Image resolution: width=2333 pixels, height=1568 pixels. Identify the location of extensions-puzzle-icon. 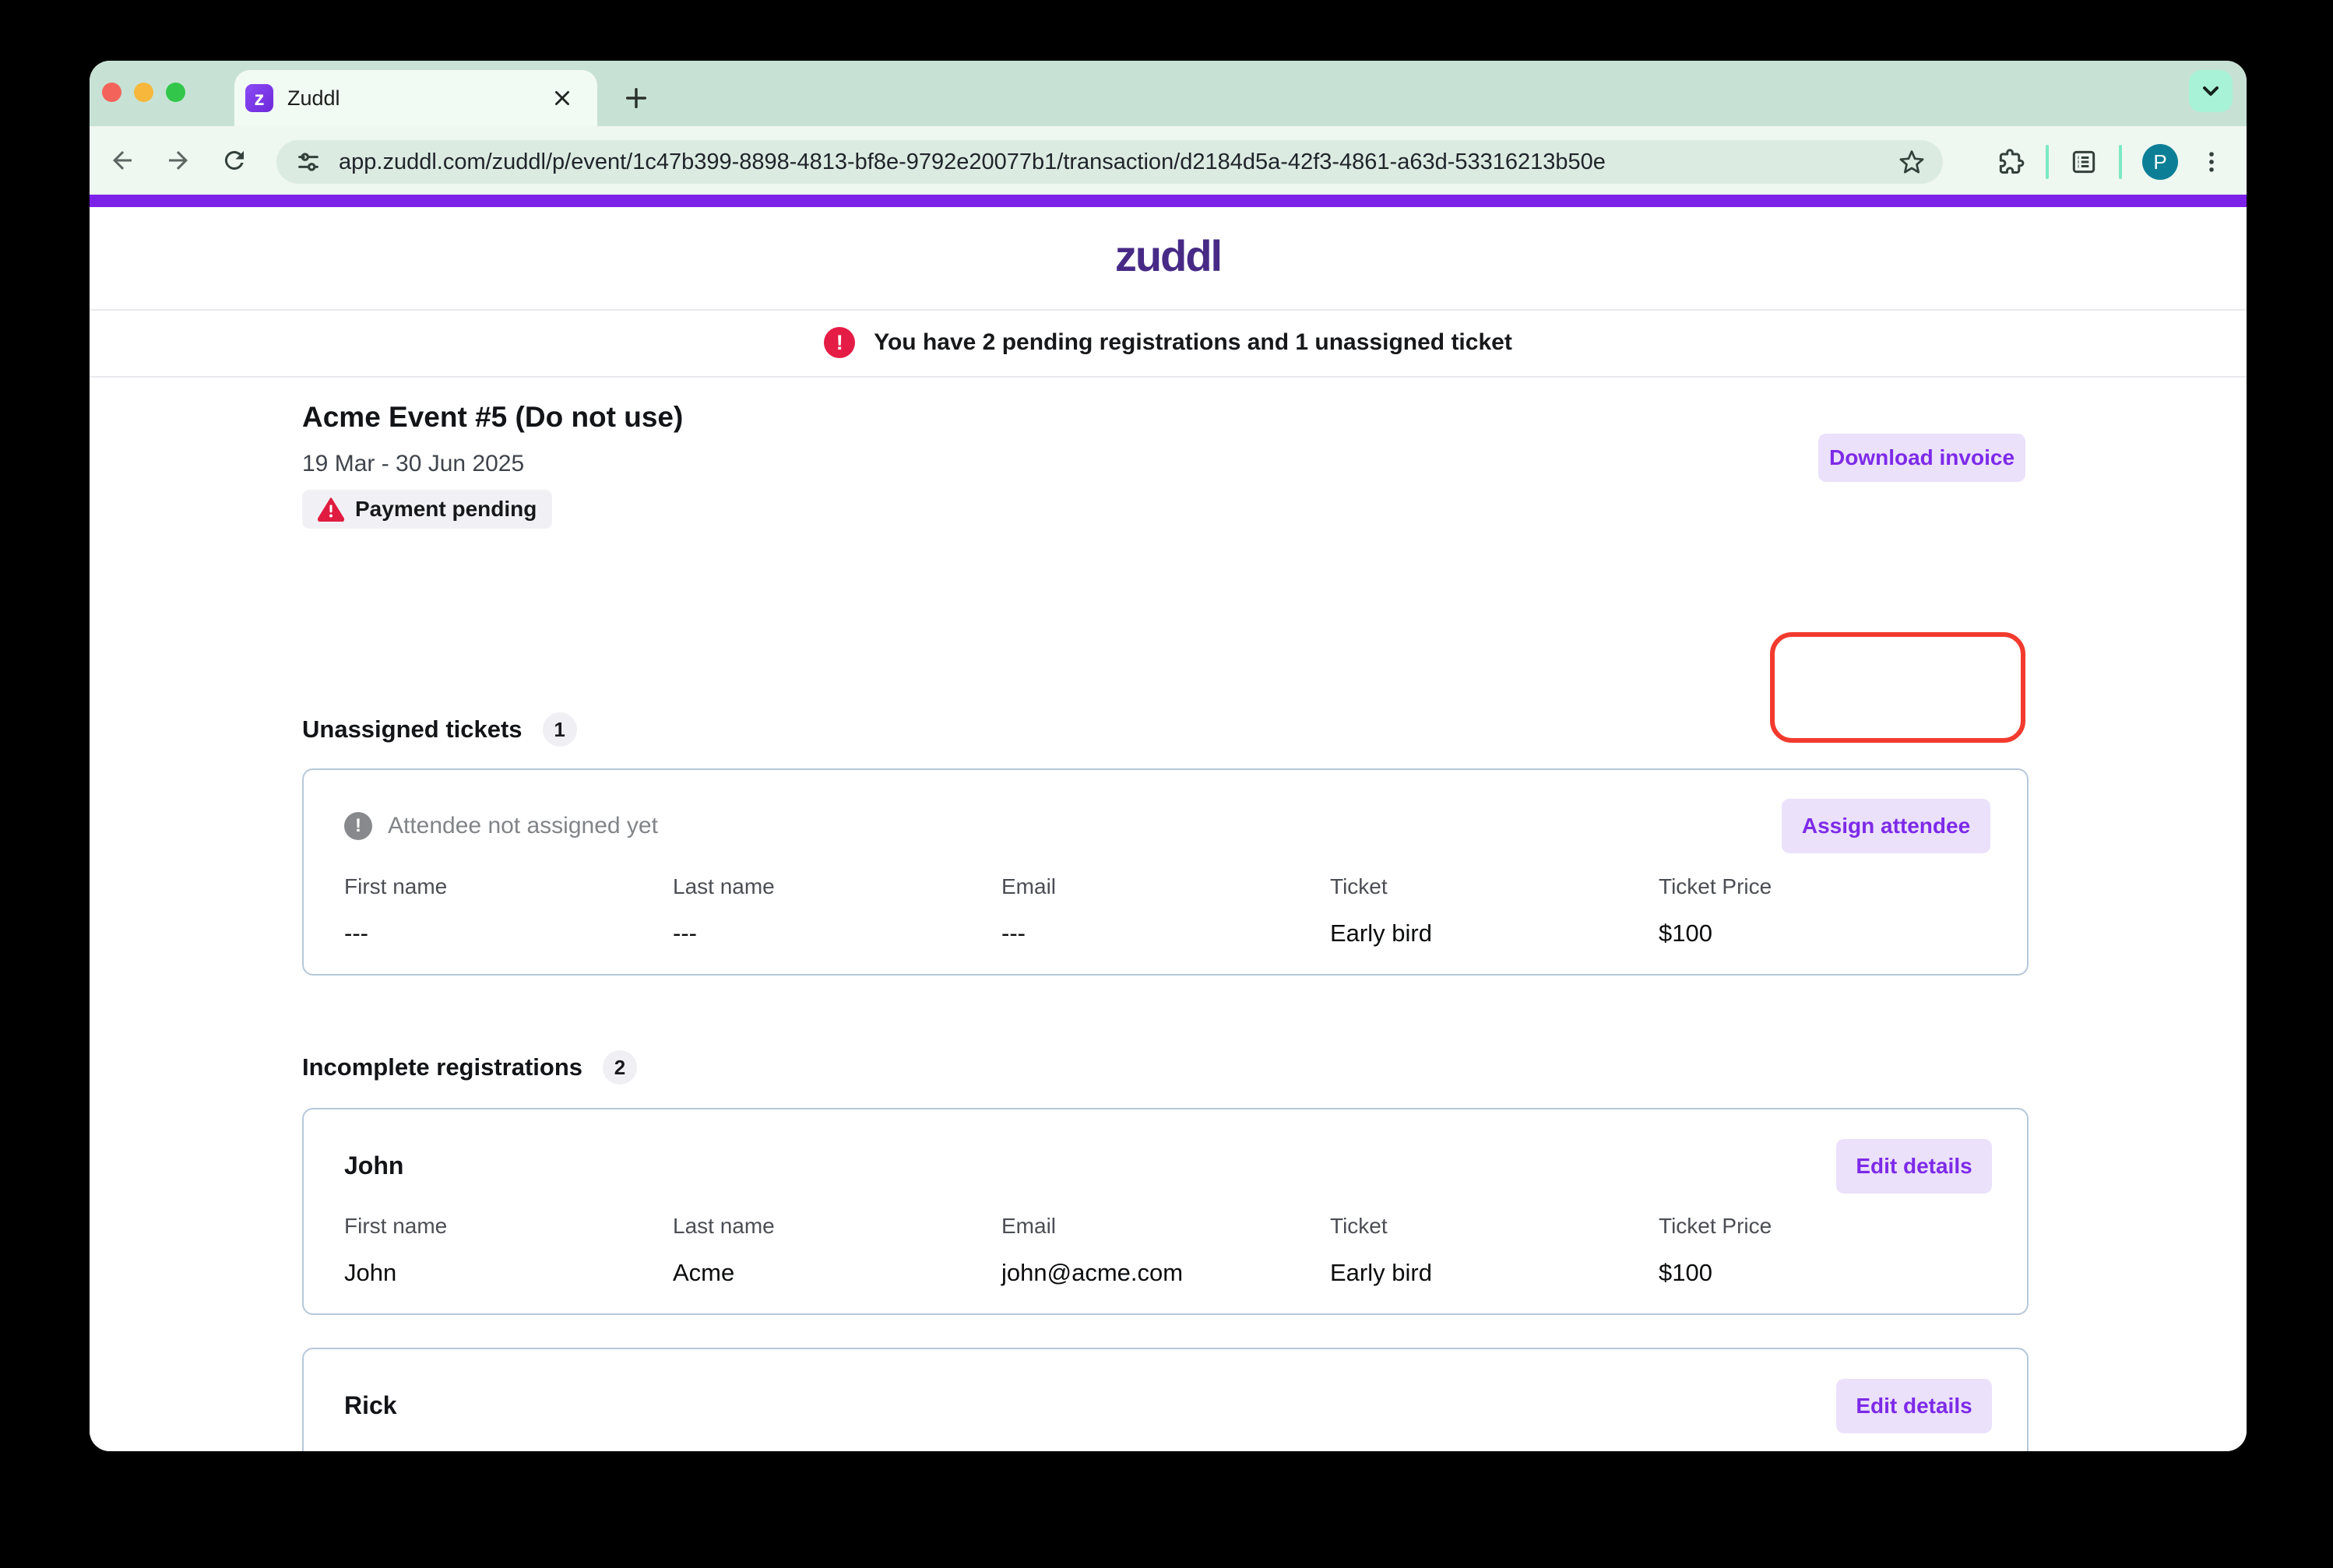
(2010, 162).